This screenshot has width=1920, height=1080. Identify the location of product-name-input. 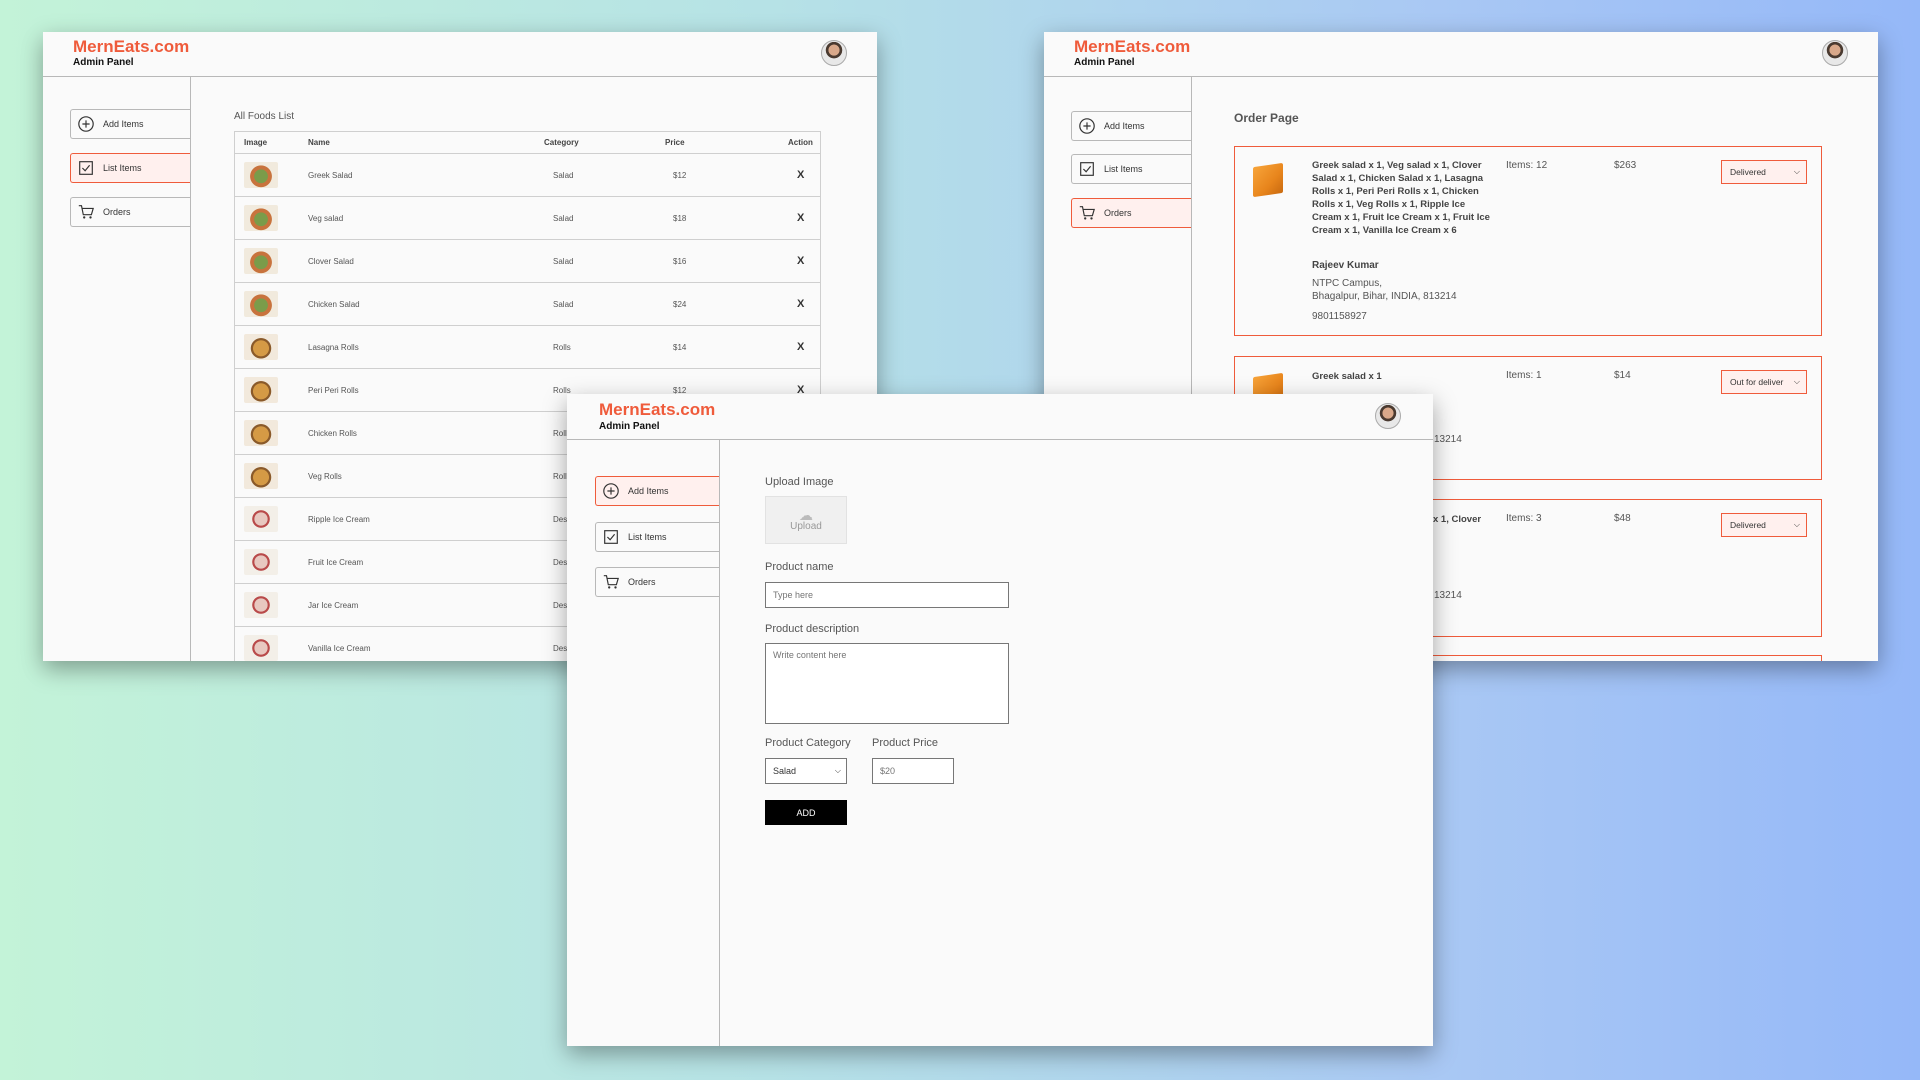
(887, 595).